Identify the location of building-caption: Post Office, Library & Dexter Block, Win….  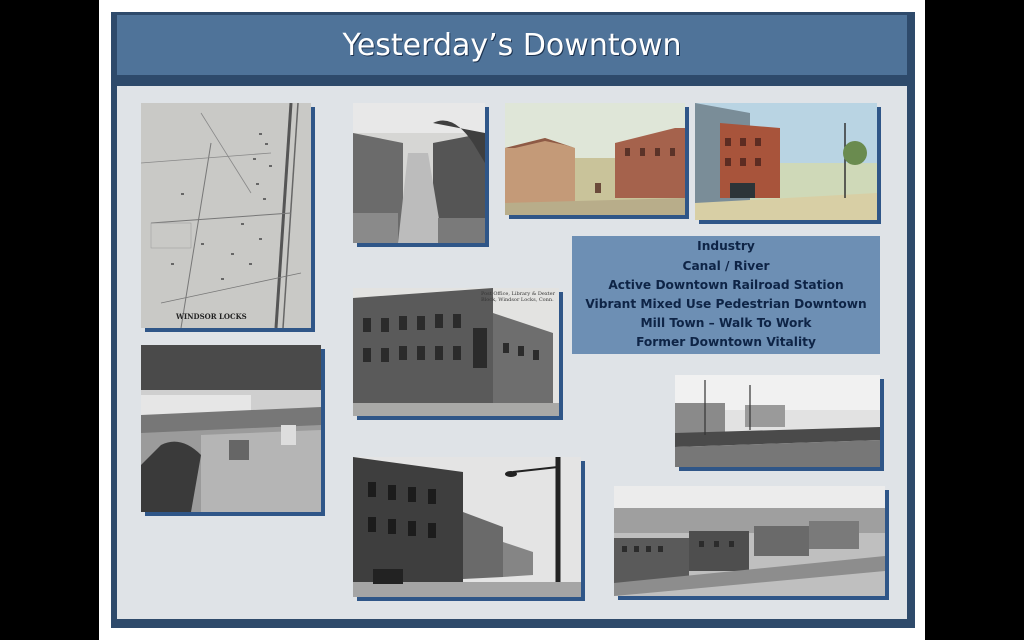
(518, 297).